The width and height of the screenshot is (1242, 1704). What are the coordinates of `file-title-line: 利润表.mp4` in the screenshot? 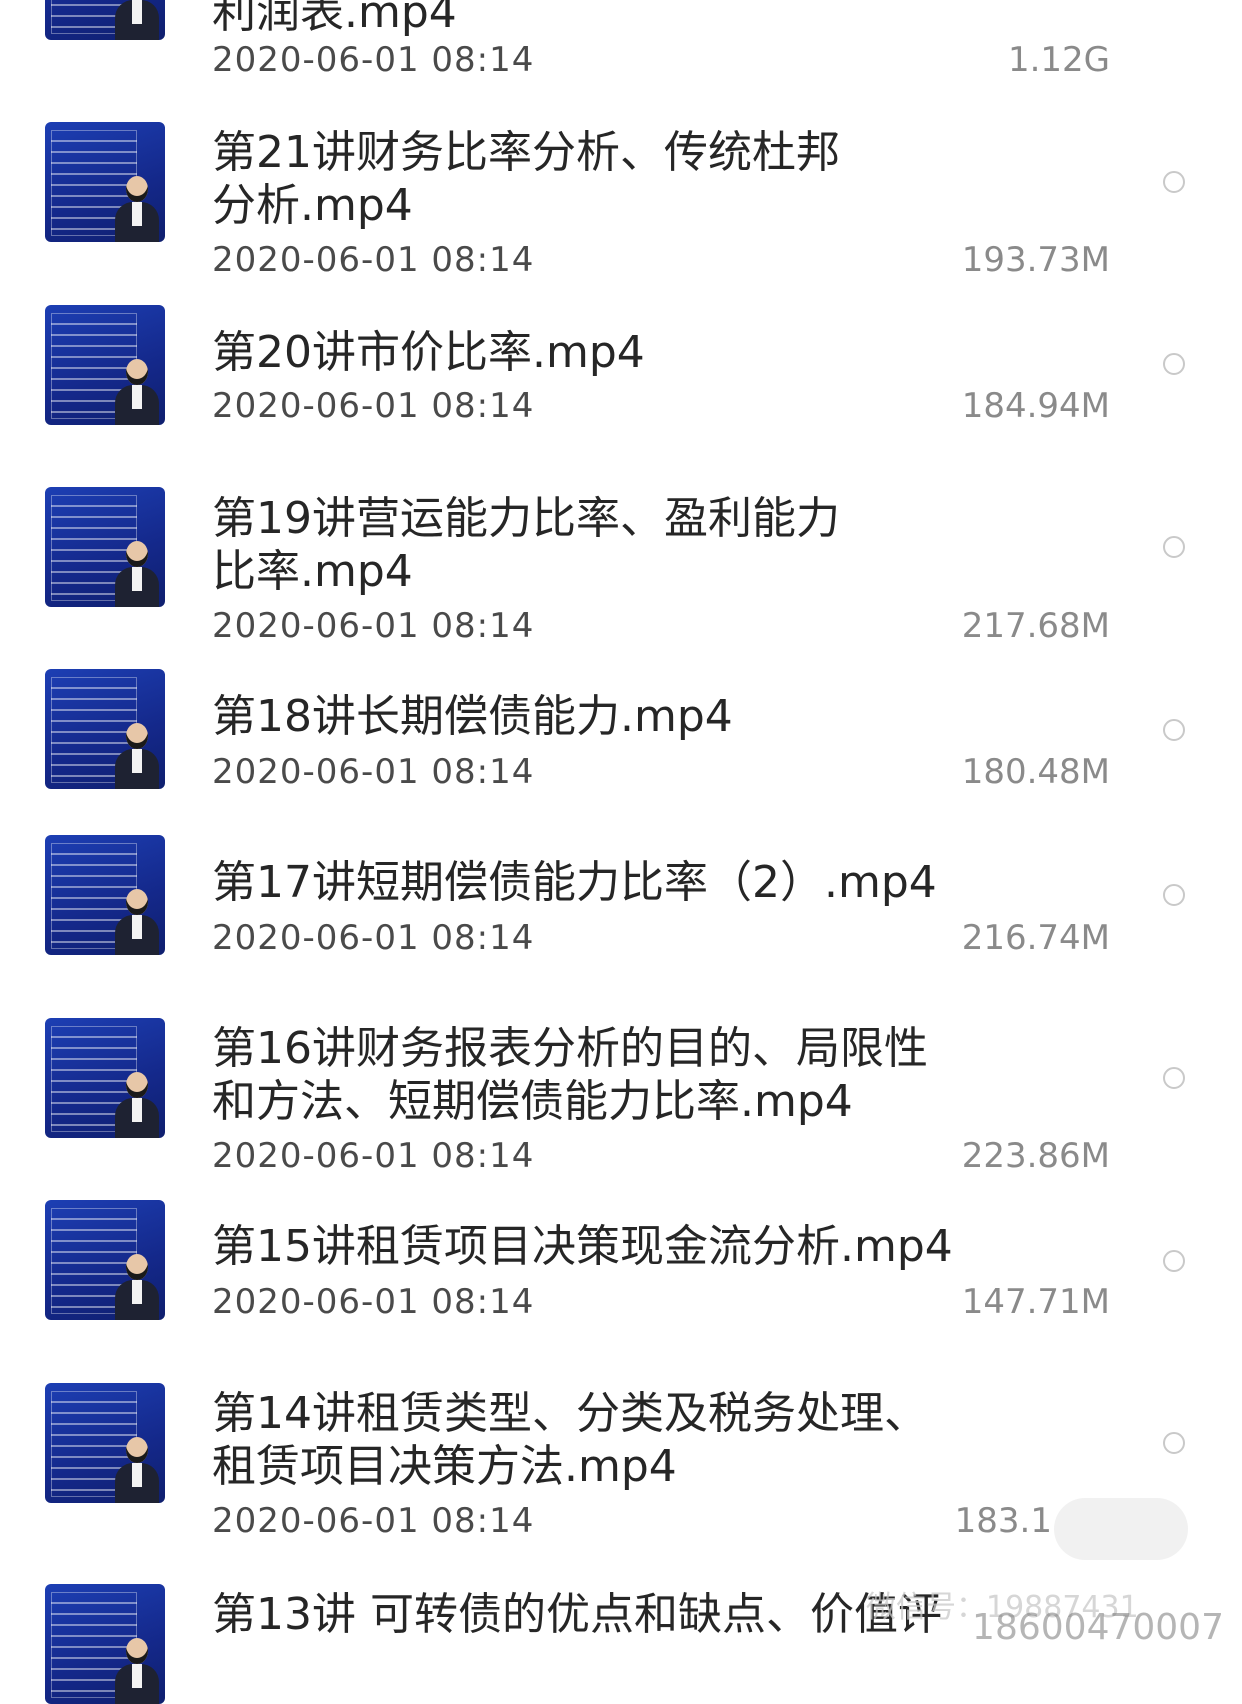 It's located at (334, 19).